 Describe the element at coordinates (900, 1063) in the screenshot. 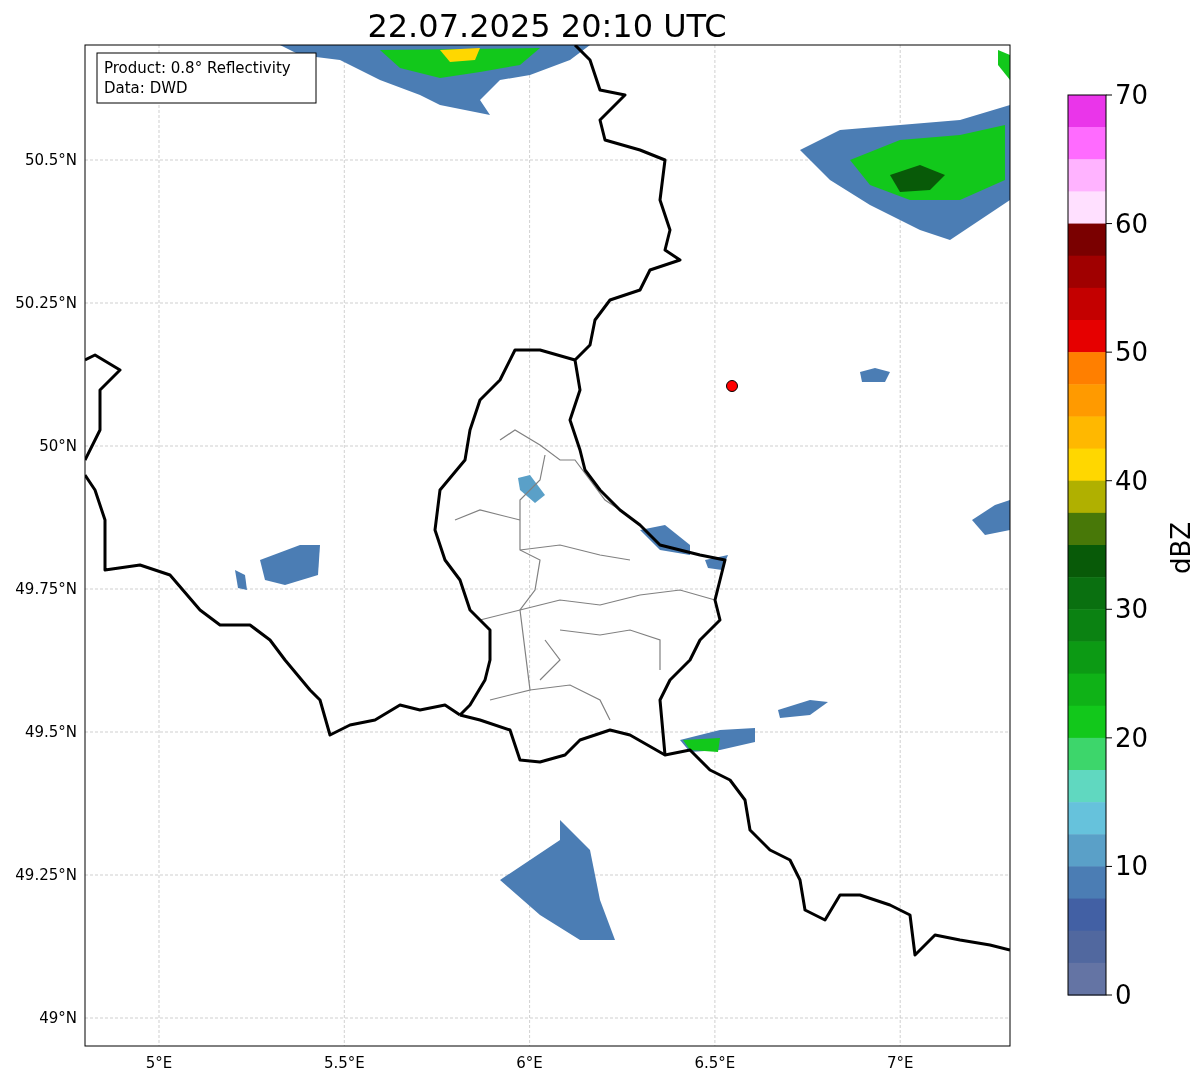

I see `longitude-label: 7°E` at that location.